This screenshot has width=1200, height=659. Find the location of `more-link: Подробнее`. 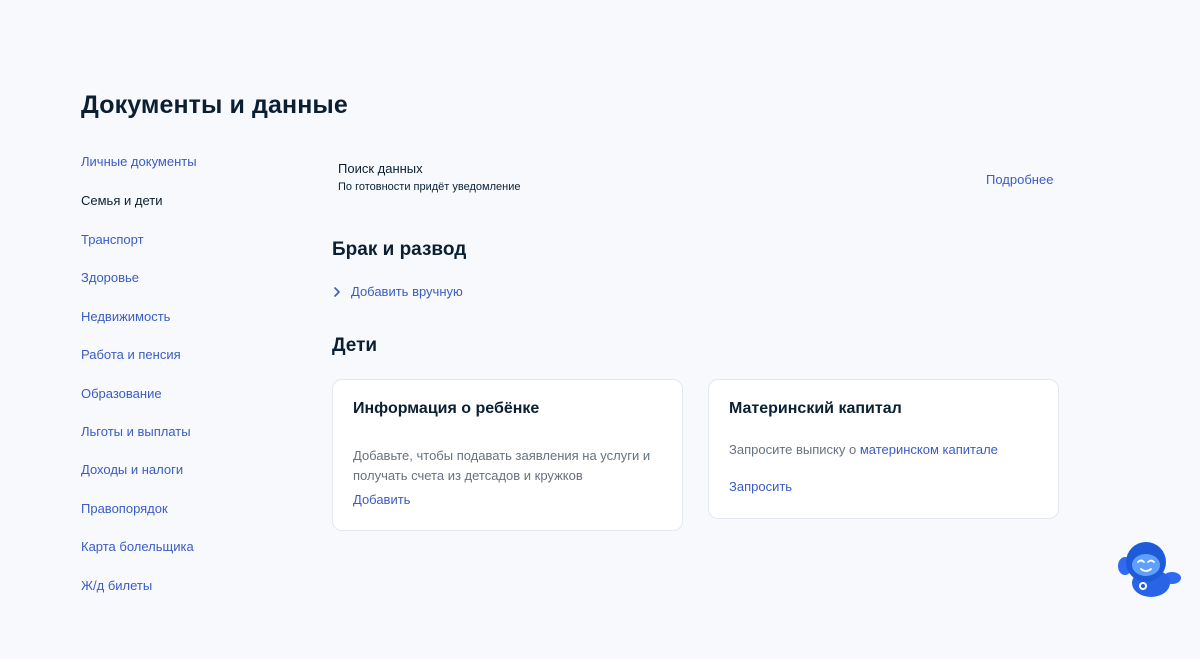

more-link: Подробнее is located at coordinates (1019, 179).